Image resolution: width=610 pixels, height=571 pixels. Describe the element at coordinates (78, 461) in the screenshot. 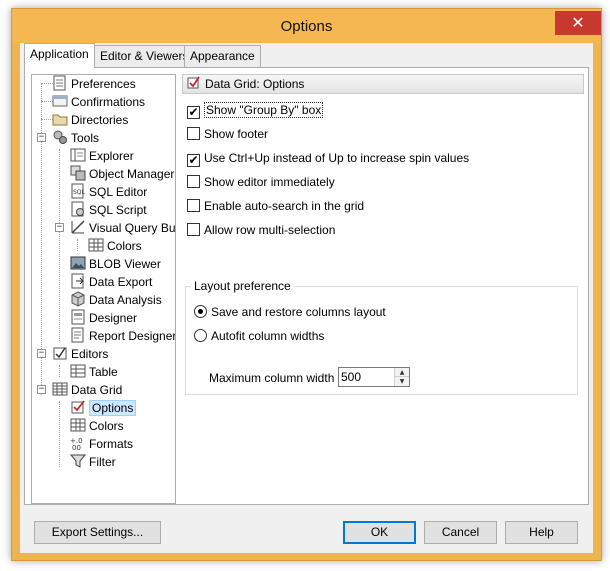

I see `filter-icon` at that location.